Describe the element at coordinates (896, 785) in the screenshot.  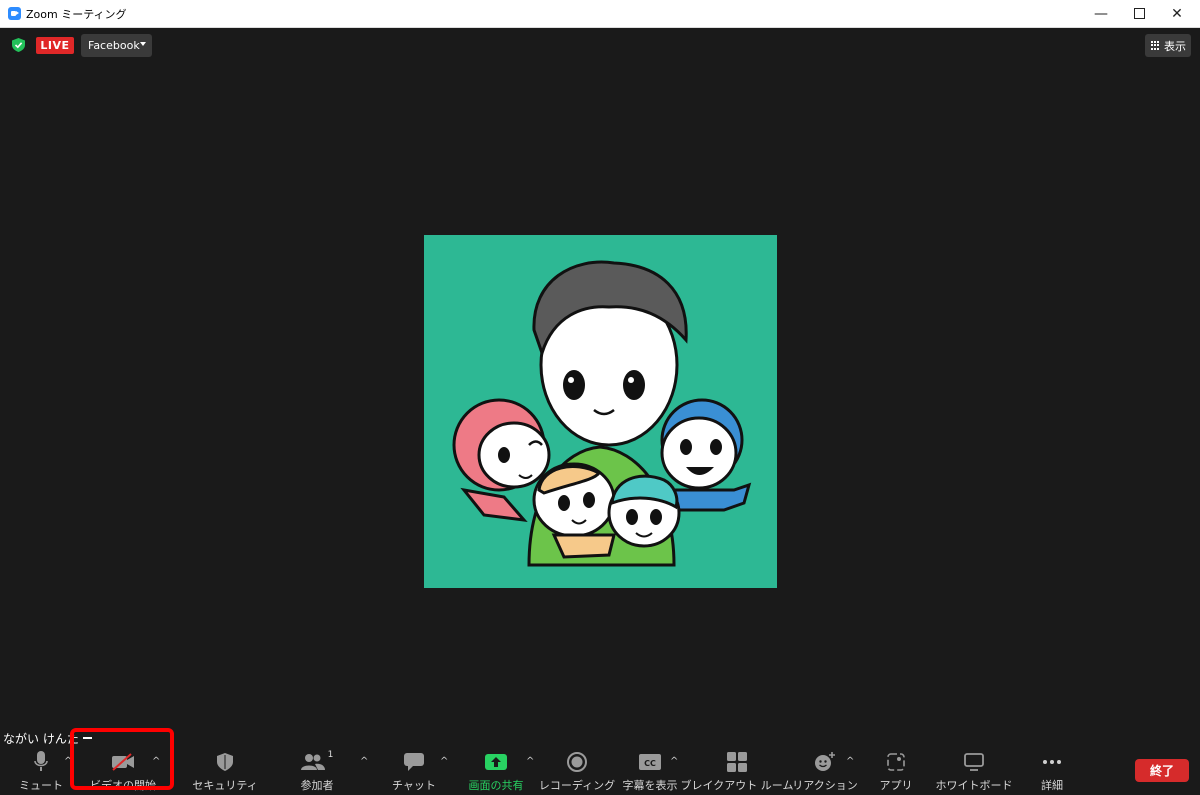
I see `apps-label: アプリ` at that location.